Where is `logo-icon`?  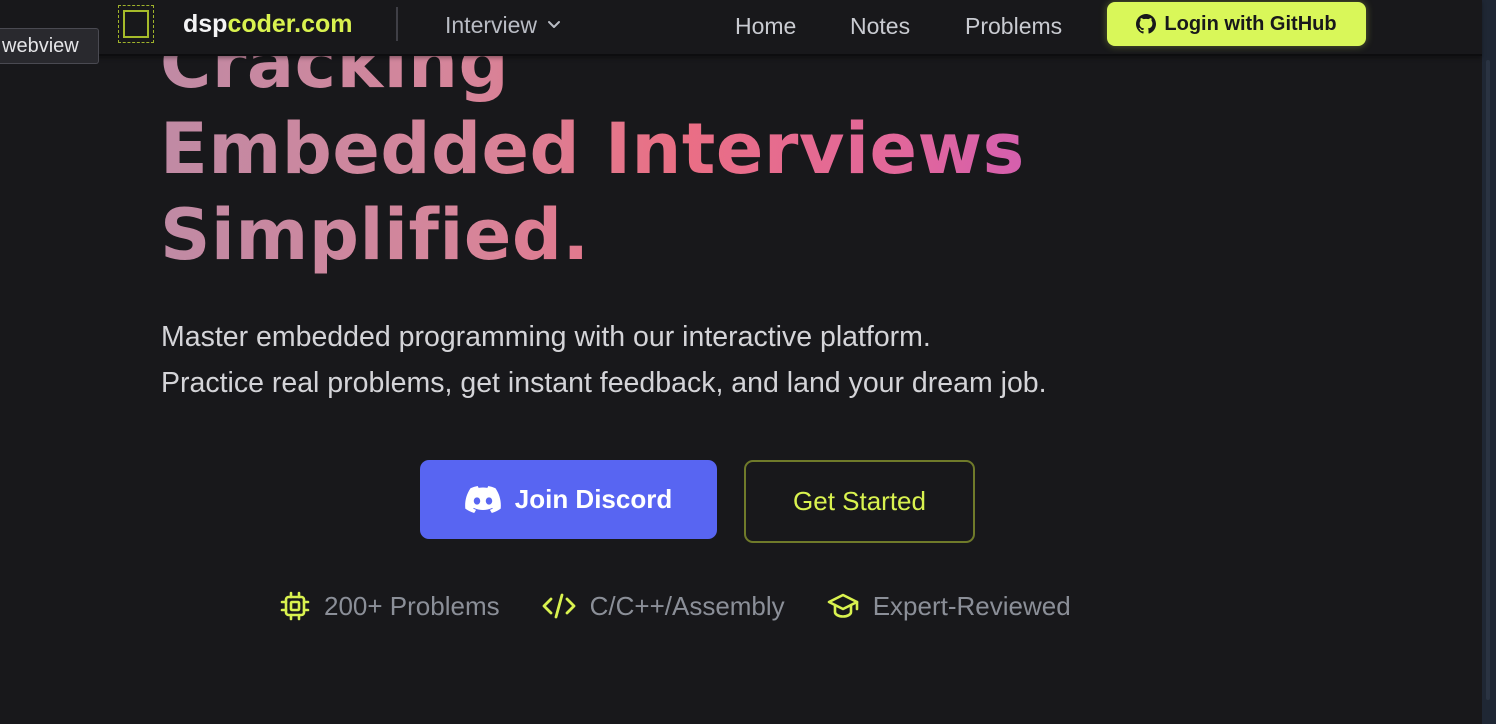
logo-icon is located at coordinates (136, 24).